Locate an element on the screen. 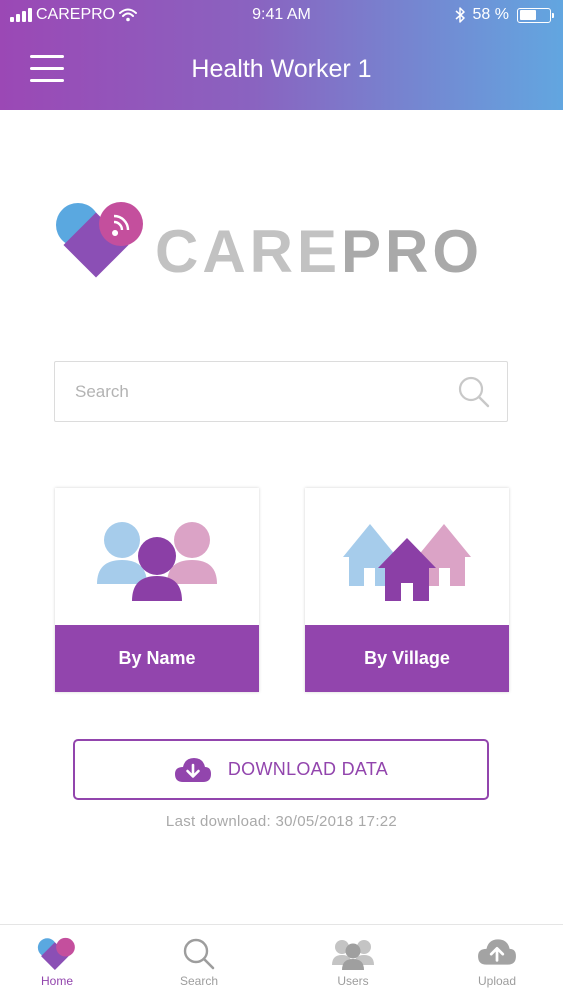 This screenshot has height=1000, width=563. nav-users: Users is located at coordinates (353, 962).